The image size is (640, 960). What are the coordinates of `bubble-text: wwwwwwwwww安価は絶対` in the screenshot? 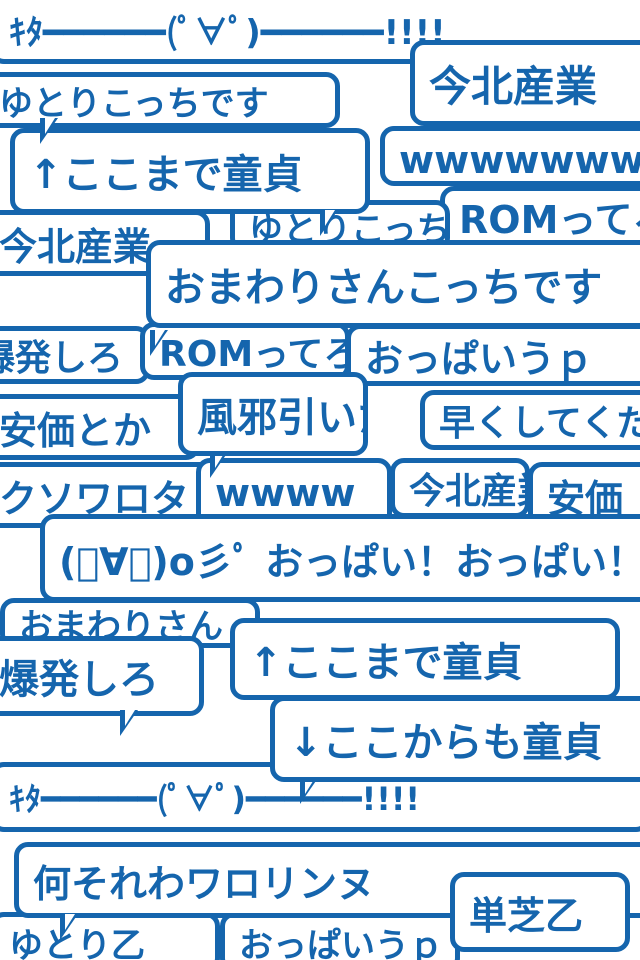 It's located at (519, 159).